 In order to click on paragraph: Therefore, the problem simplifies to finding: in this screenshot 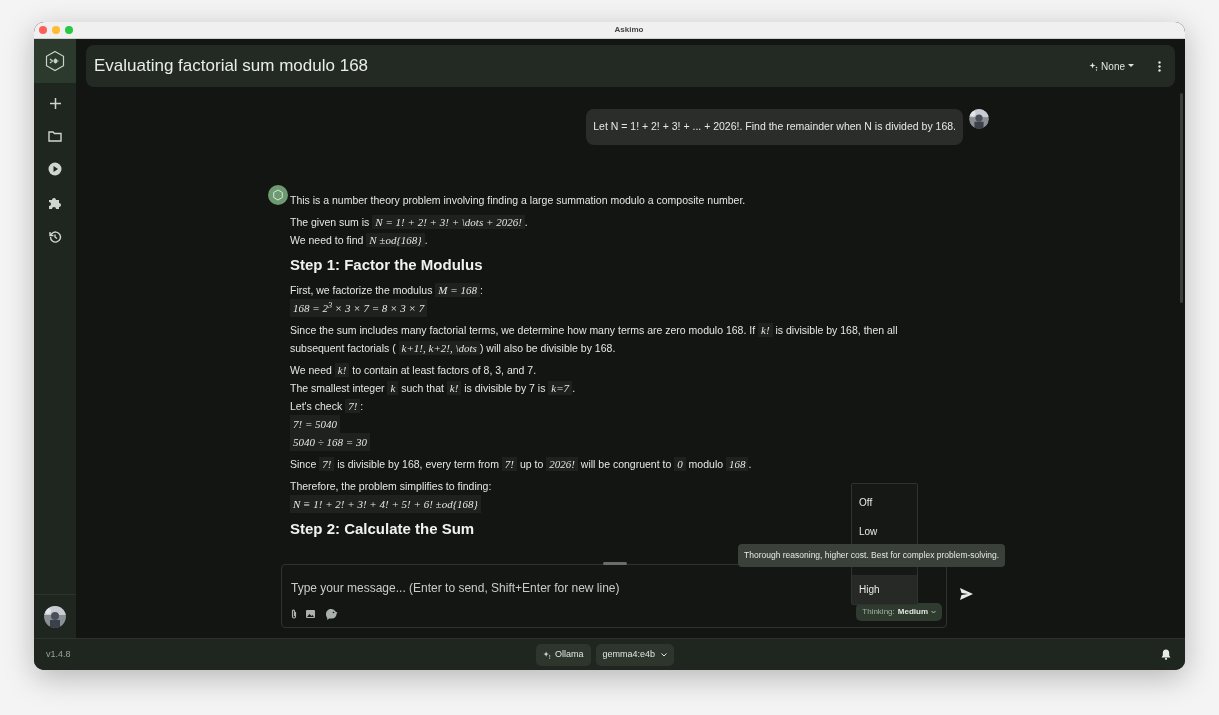, I will do `click(391, 486)`.